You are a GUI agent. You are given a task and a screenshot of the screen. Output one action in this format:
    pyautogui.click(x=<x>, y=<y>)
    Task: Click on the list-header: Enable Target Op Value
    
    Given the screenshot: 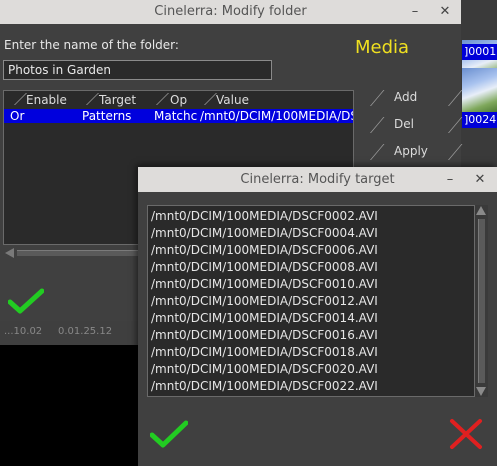 What is the action you would take?
    pyautogui.click(x=178, y=99)
    